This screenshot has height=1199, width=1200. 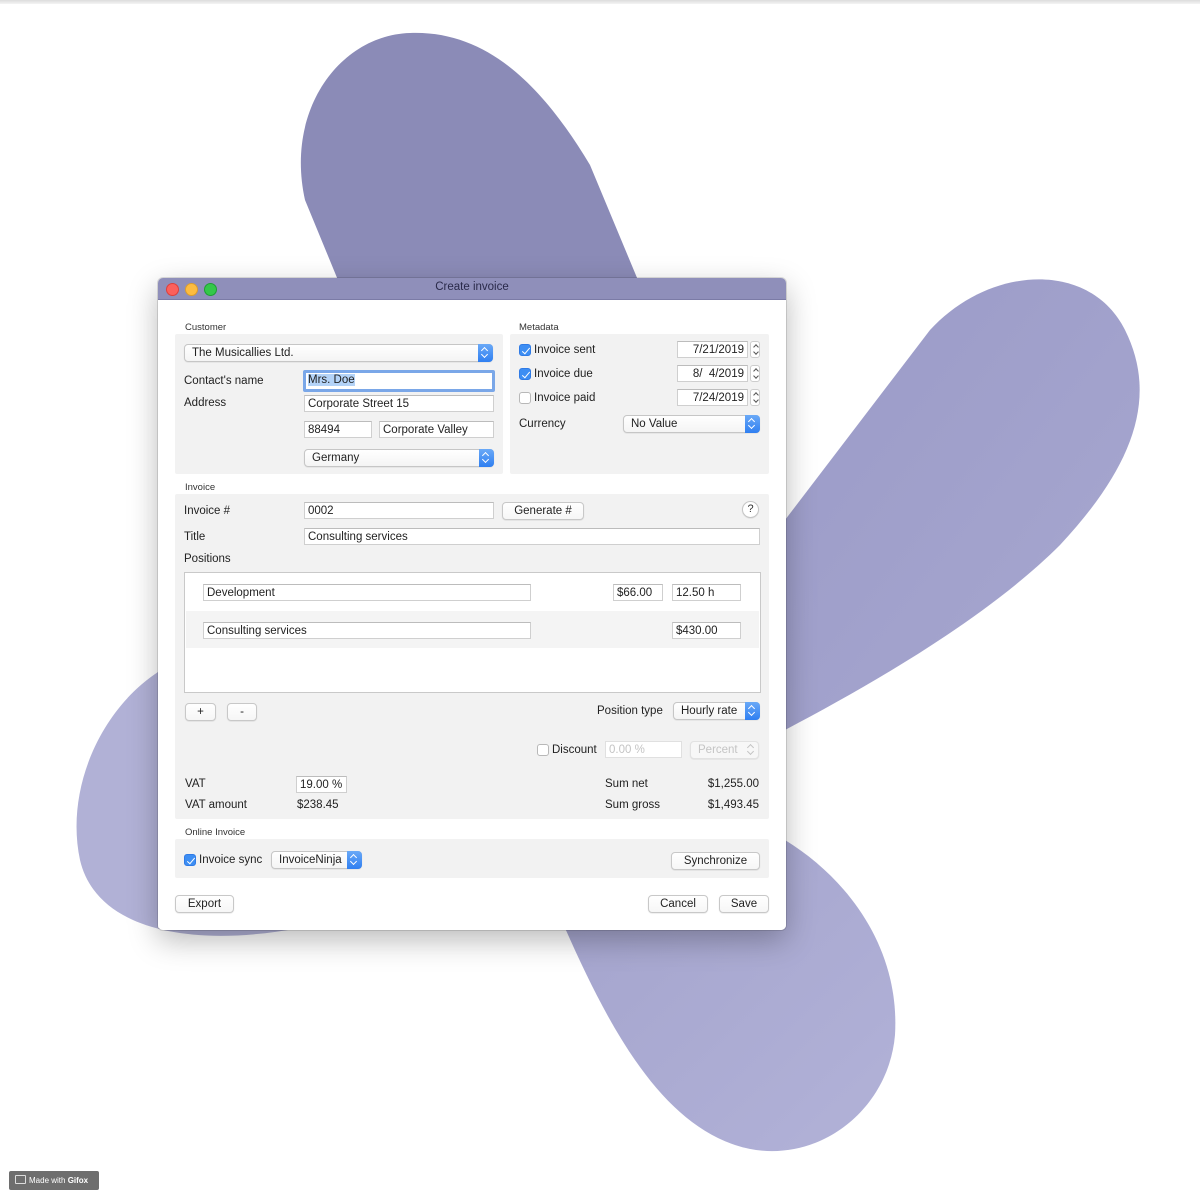 I want to click on add-position-button: +, so click(x=200, y=712).